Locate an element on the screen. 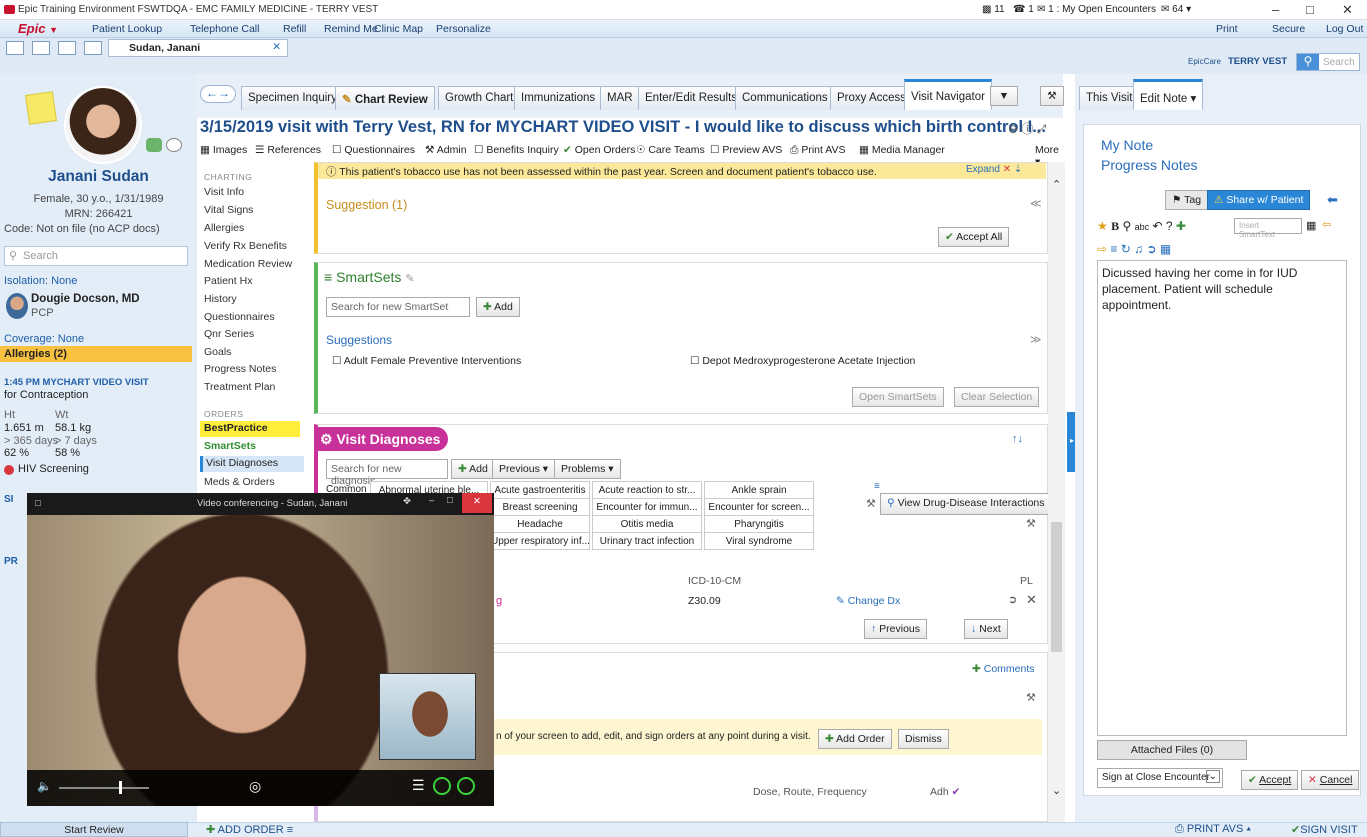 The image size is (1367, 837). pcp-name: Dougie Docson, MD is located at coordinates (85, 299).